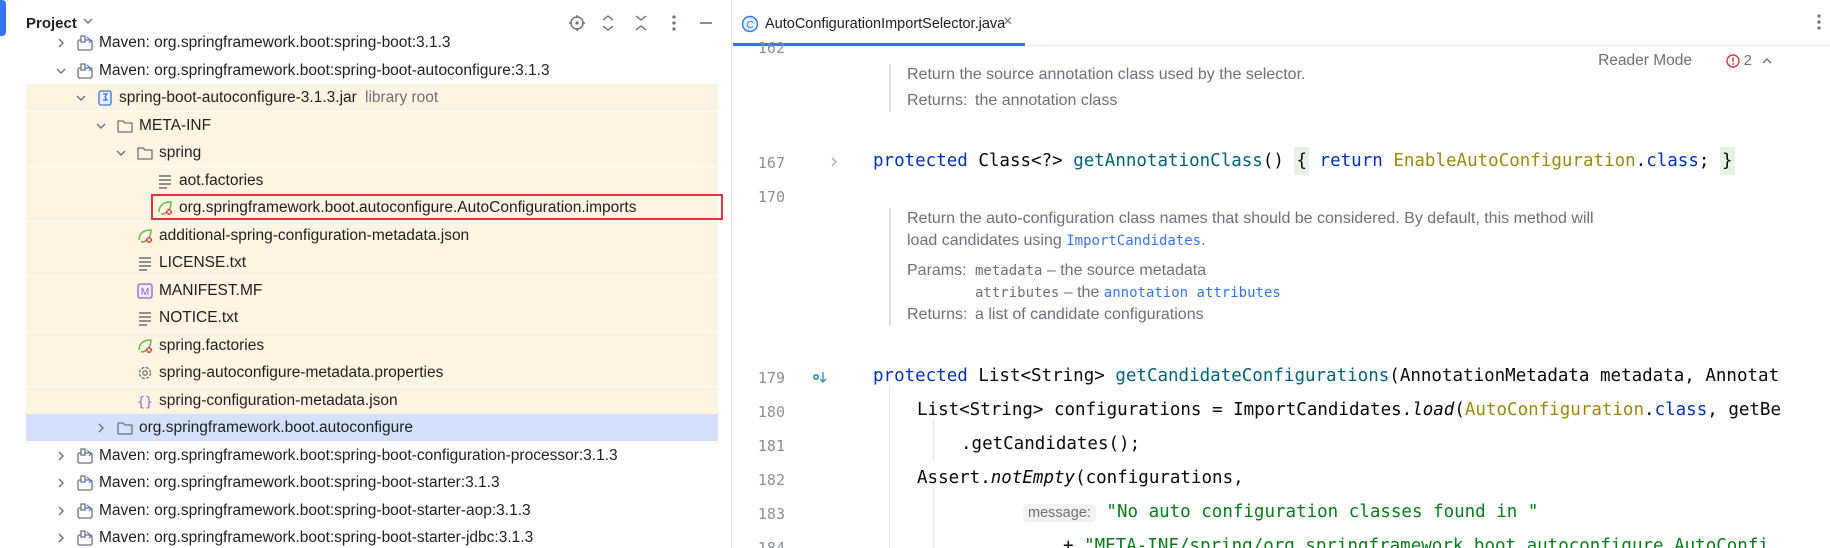 This screenshot has width=1830, height=548. Describe the element at coordinates (788, 293) in the screenshot. I see `editor-gutter: 162 167 170 179 180 181 182 183 184` at that location.